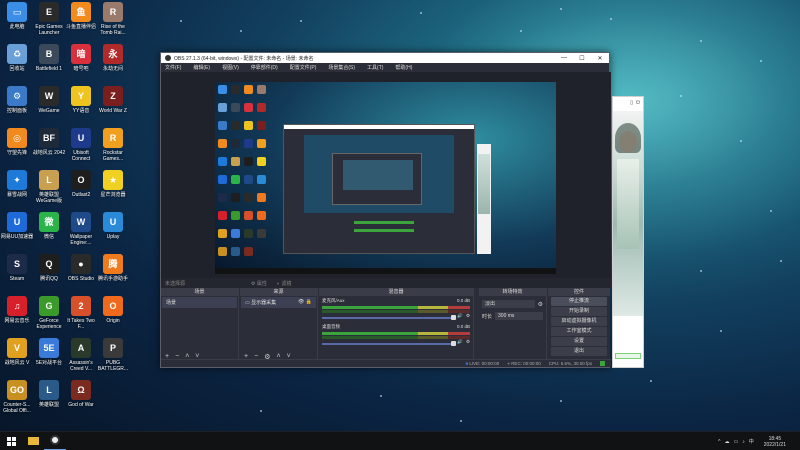 Image resolution: width=800 pixels, height=450 pixels. Describe the element at coordinates (736, 442) in the screenshot. I see `network-icon: ▭` at that location.